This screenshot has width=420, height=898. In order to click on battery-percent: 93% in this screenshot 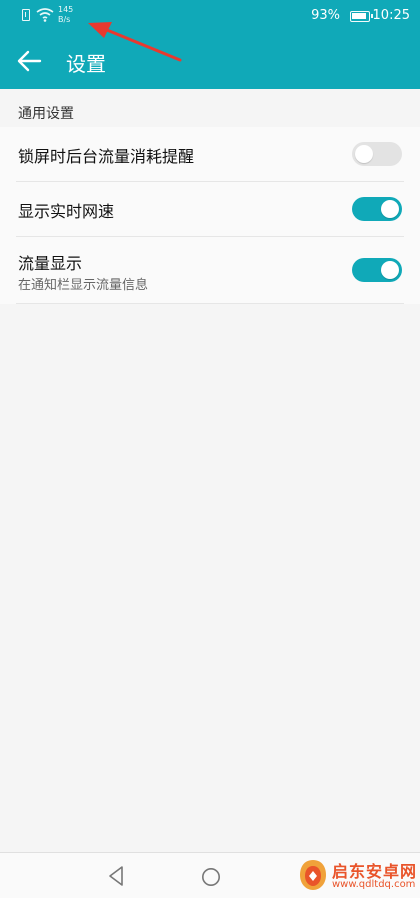, I will do `click(325, 15)`.